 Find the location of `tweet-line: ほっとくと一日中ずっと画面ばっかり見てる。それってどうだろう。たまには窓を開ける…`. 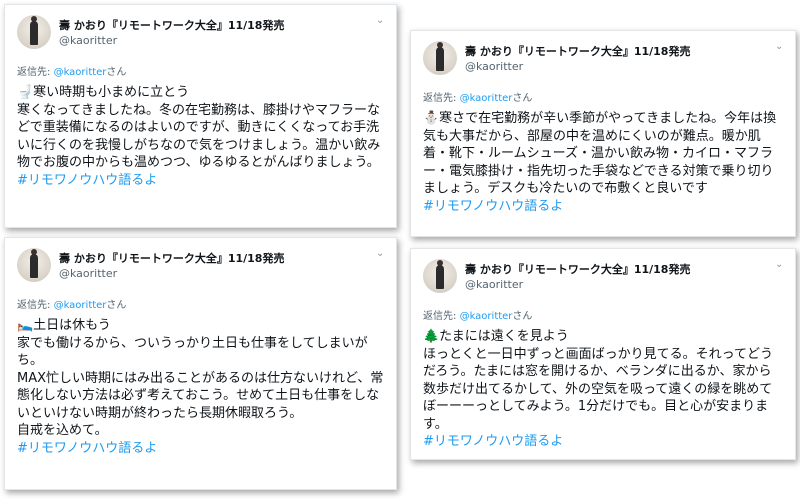

tweet-line: ほっとくと一日中ずっと画面ばっかり見てる。それってどうだろう。たまには窓を開ける… is located at coordinates (598, 389).